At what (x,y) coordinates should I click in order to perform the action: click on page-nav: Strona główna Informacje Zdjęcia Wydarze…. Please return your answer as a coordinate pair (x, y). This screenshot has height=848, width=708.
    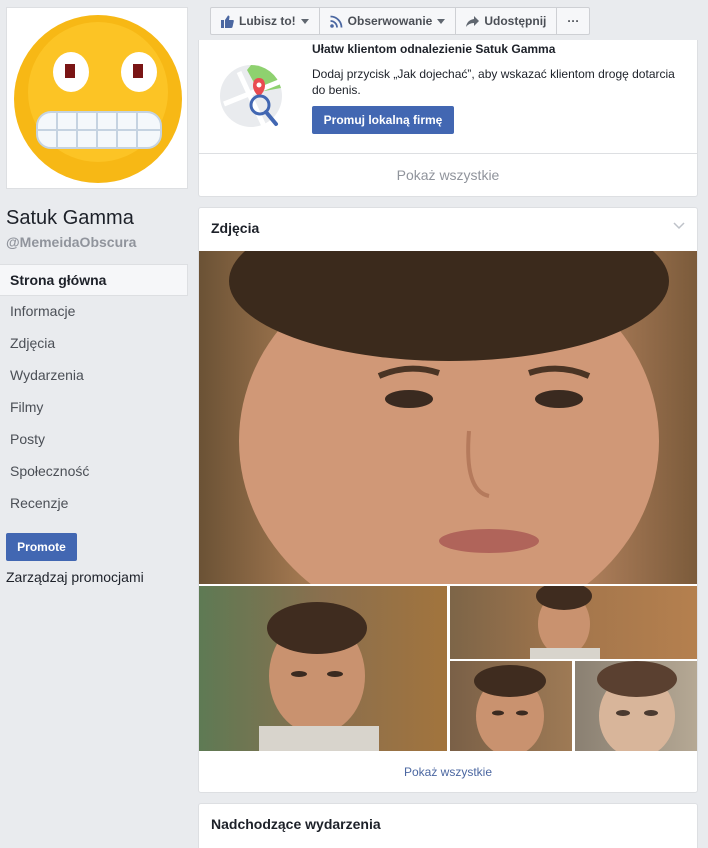
    Looking at the image, I should click on (94, 392).